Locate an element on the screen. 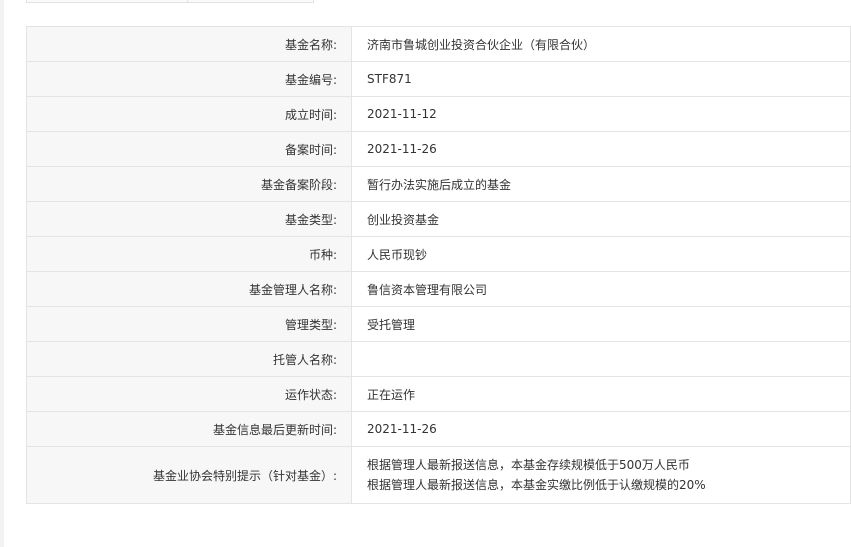  table-row-currency: 币种: 人民币现钞 is located at coordinates (438, 254).